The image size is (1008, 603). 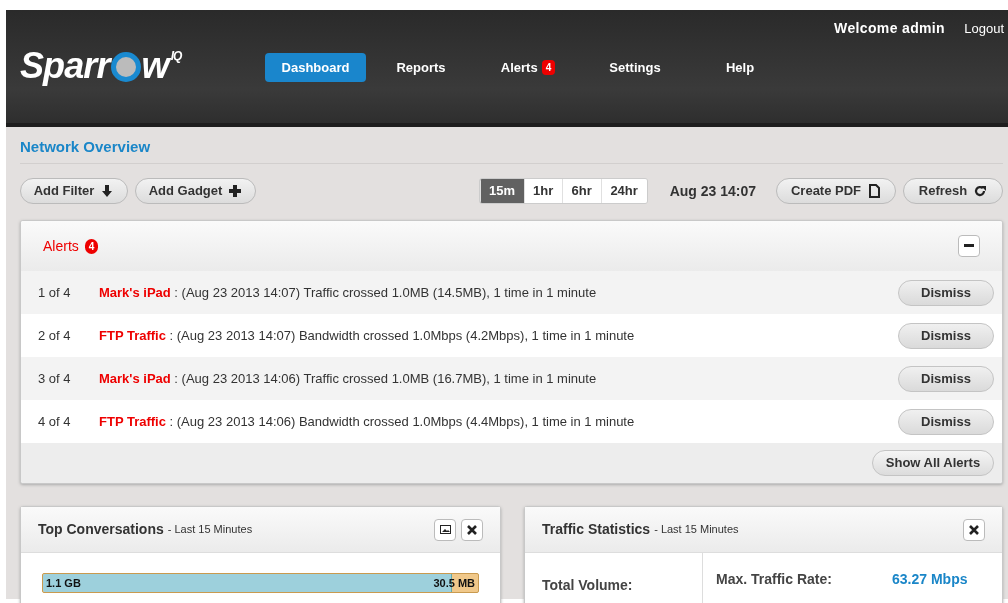 I want to click on alert-message: Mark's iPad : (Aug 23 2013 14:07) Traffic crossed 1.0MB (14.5MB), 1 time in 1 minute, so click(x=348, y=292).